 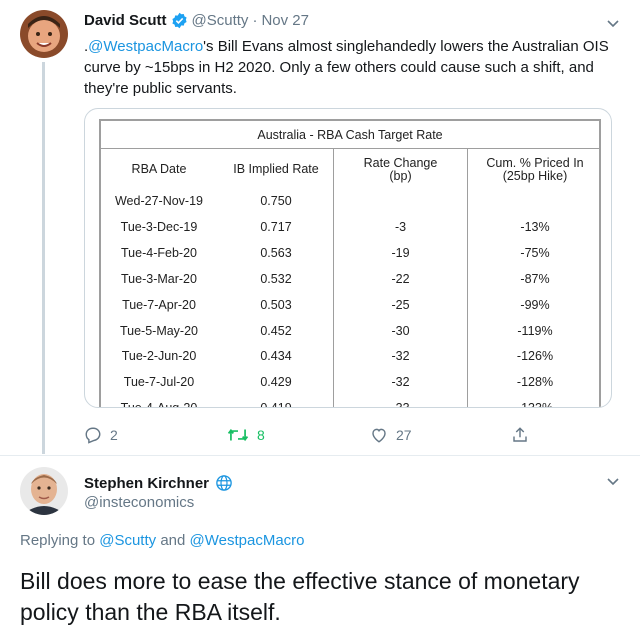 I want to click on share-icon, so click(x=520, y=434).